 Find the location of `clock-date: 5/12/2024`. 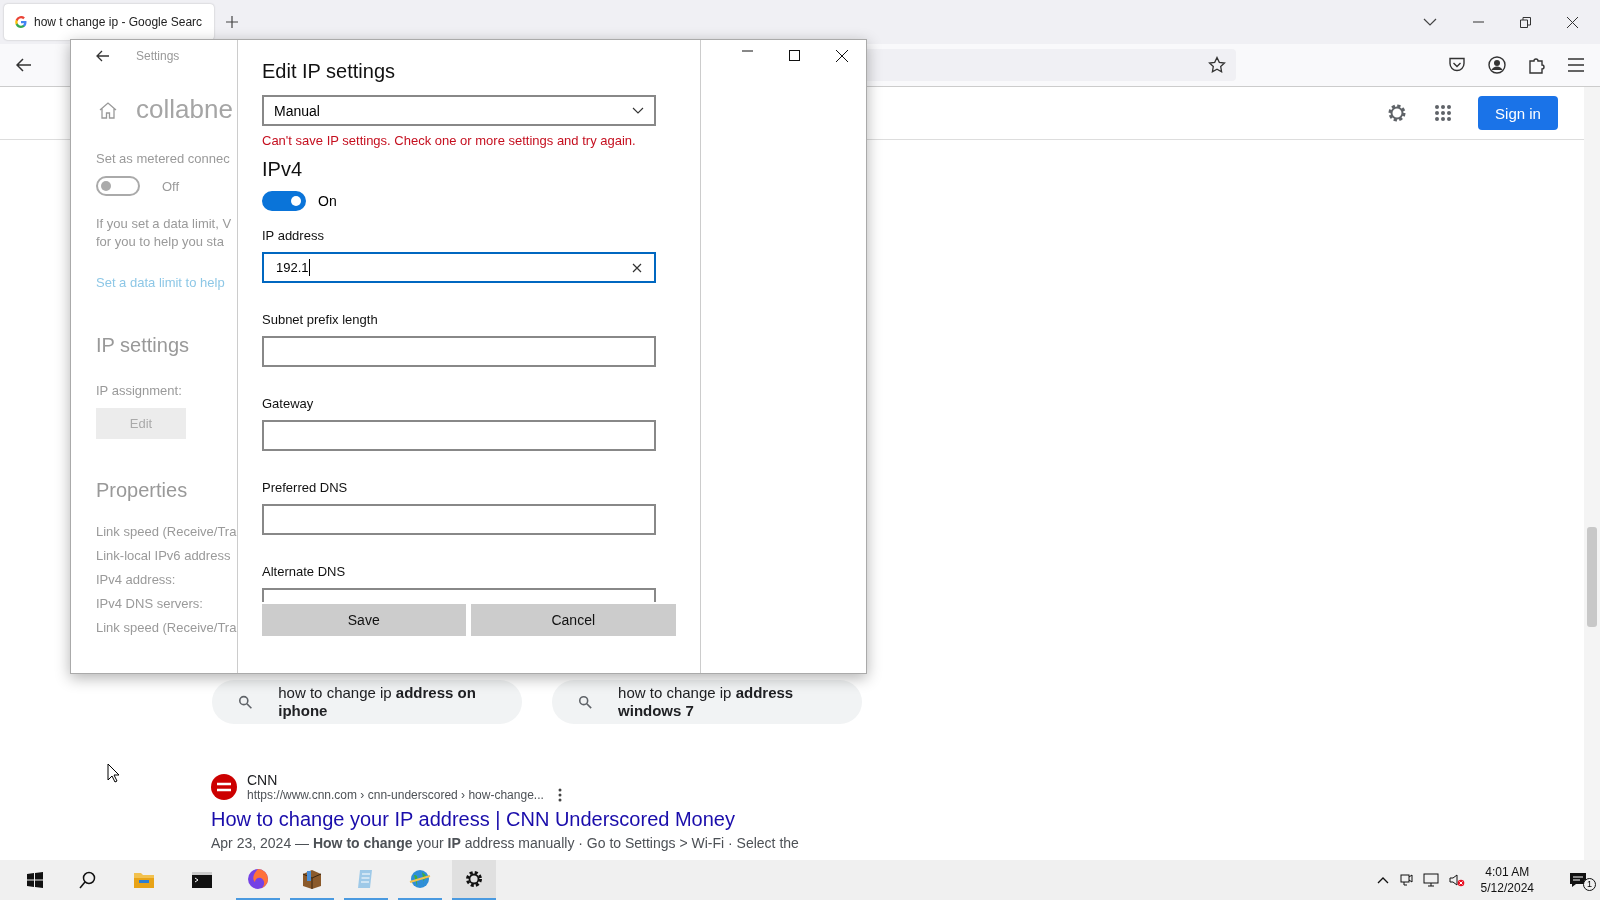

clock-date: 5/12/2024 is located at coordinates (1507, 888).